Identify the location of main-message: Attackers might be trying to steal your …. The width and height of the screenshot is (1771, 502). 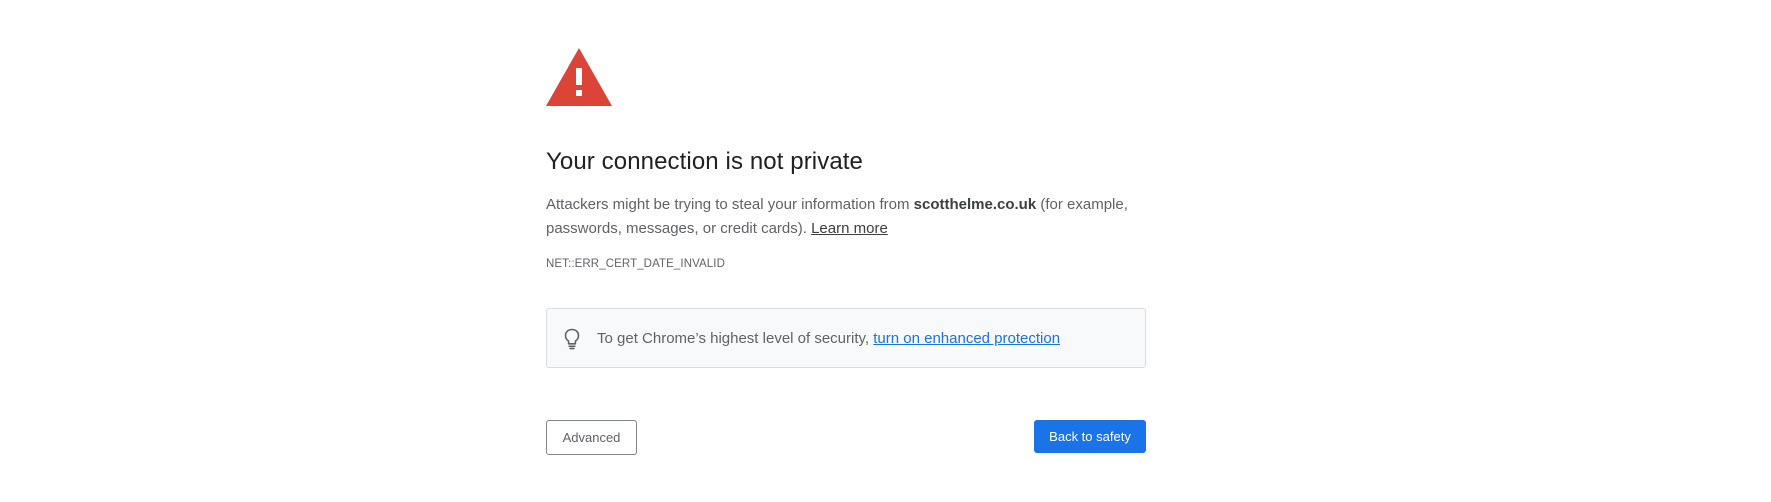
(846, 217).